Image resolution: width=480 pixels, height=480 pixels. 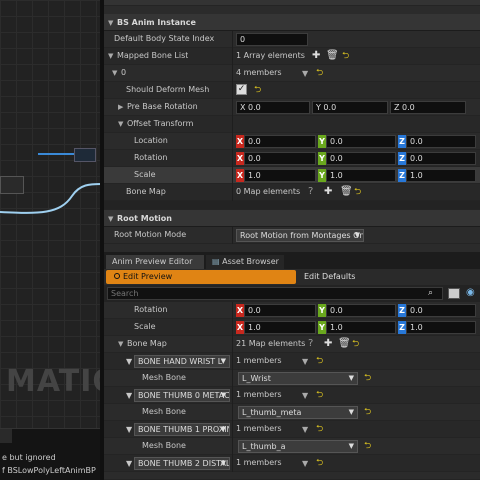 I want to click on bone-map-entry: ▼ BONE THUMB 2 DISTAL ▼ 1 members ▼ ⮌, so click(x=292, y=463).